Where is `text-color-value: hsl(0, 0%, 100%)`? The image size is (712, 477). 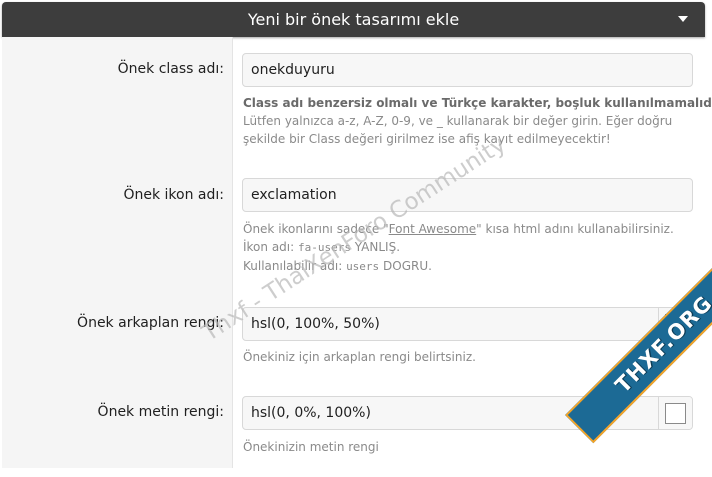
text-color-value: hsl(0, 0%, 100%) is located at coordinates (311, 413).